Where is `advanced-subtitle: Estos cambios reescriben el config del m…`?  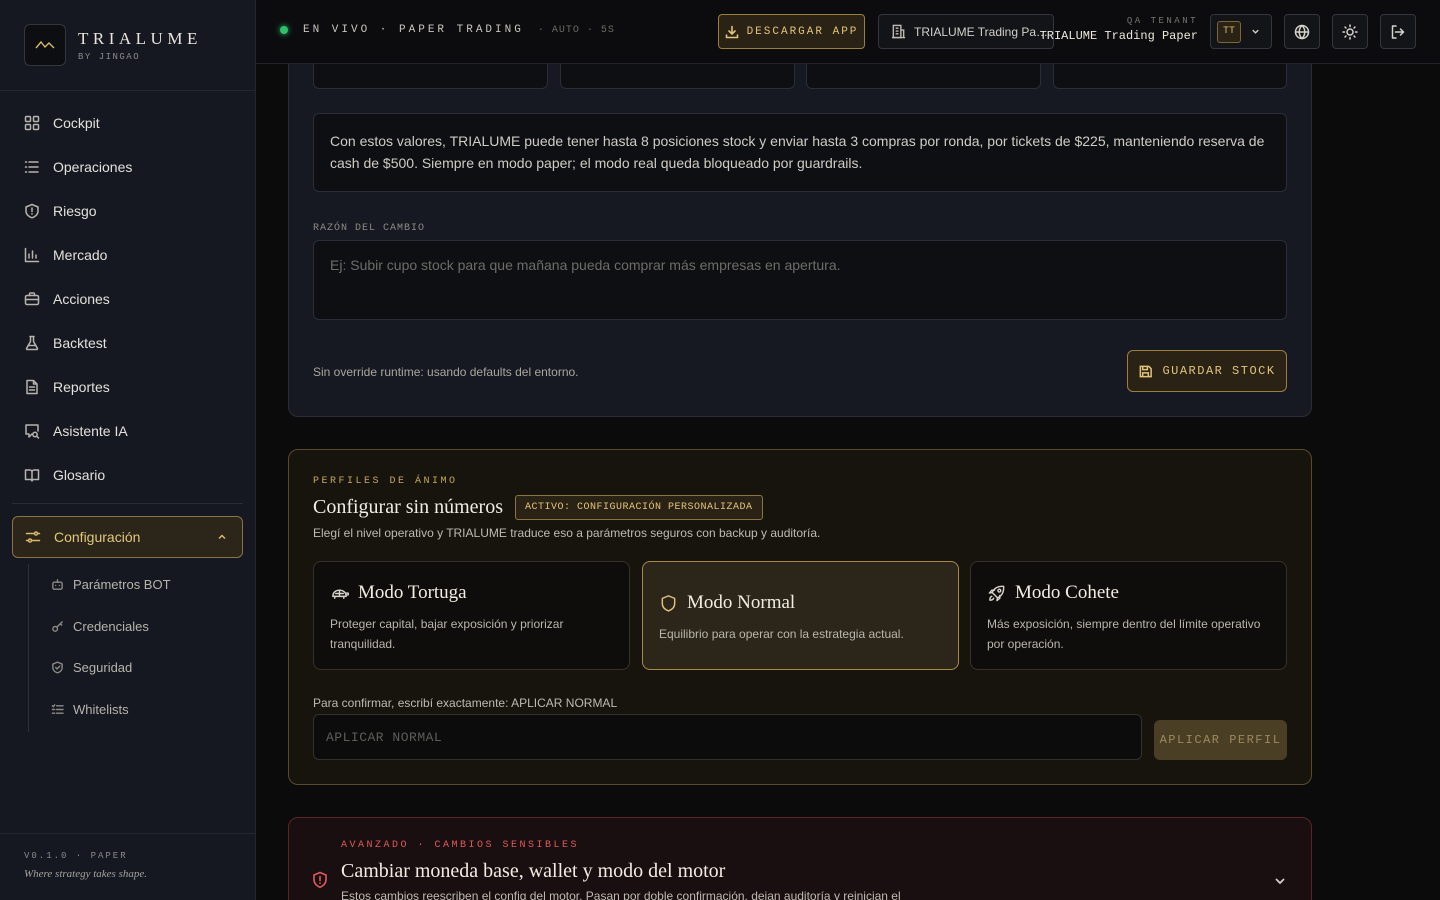 advanced-subtitle: Estos cambios reescriben el config del m… is located at coordinates (621, 894).